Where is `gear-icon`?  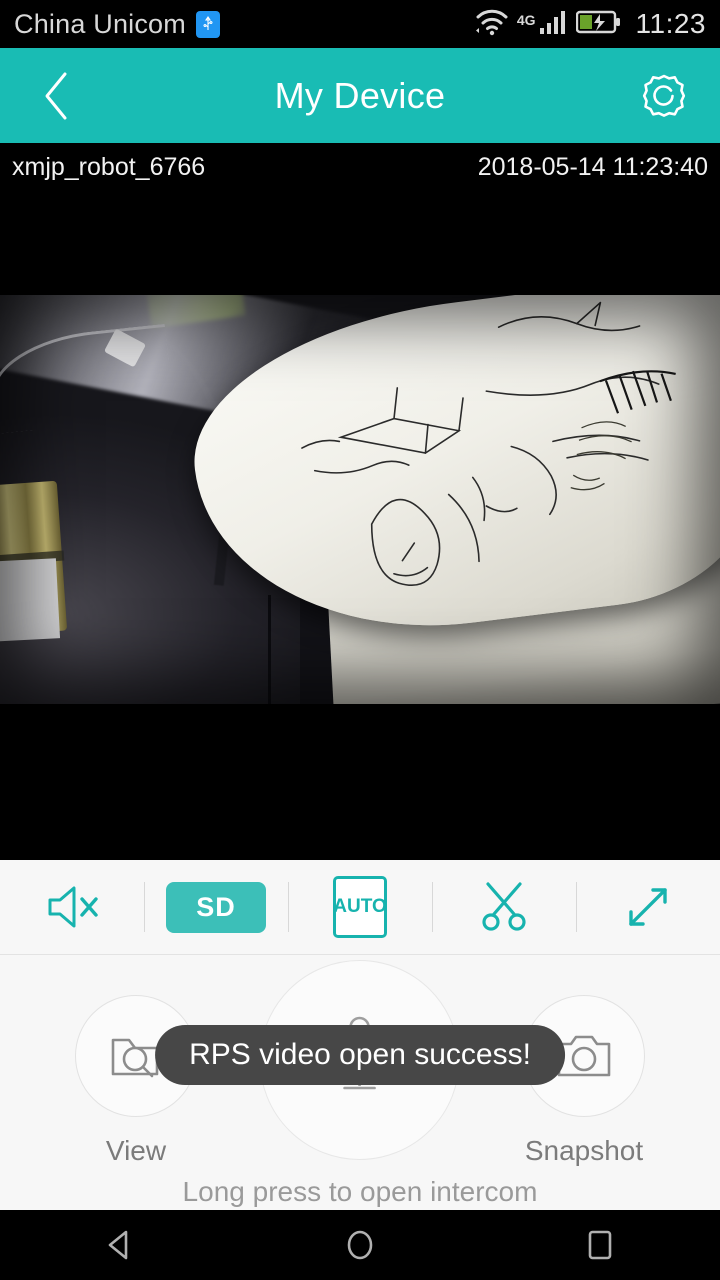 gear-icon is located at coordinates (664, 95).